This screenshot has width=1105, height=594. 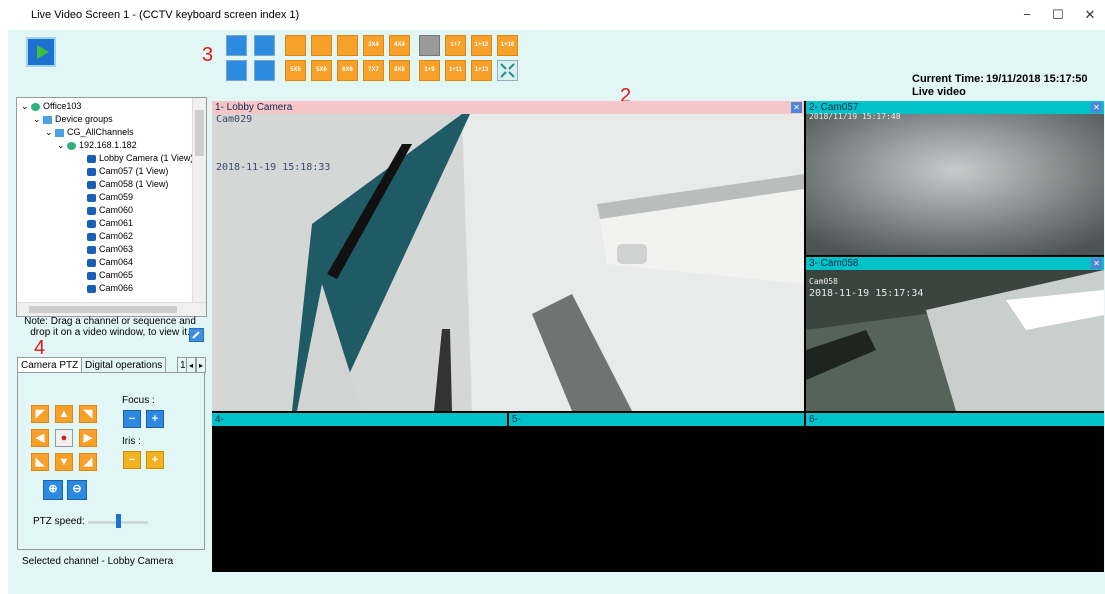 What do you see at coordinates (89, 132) in the screenshot?
I see `tree-item: ⌄ CG_AllChannels` at bounding box center [89, 132].